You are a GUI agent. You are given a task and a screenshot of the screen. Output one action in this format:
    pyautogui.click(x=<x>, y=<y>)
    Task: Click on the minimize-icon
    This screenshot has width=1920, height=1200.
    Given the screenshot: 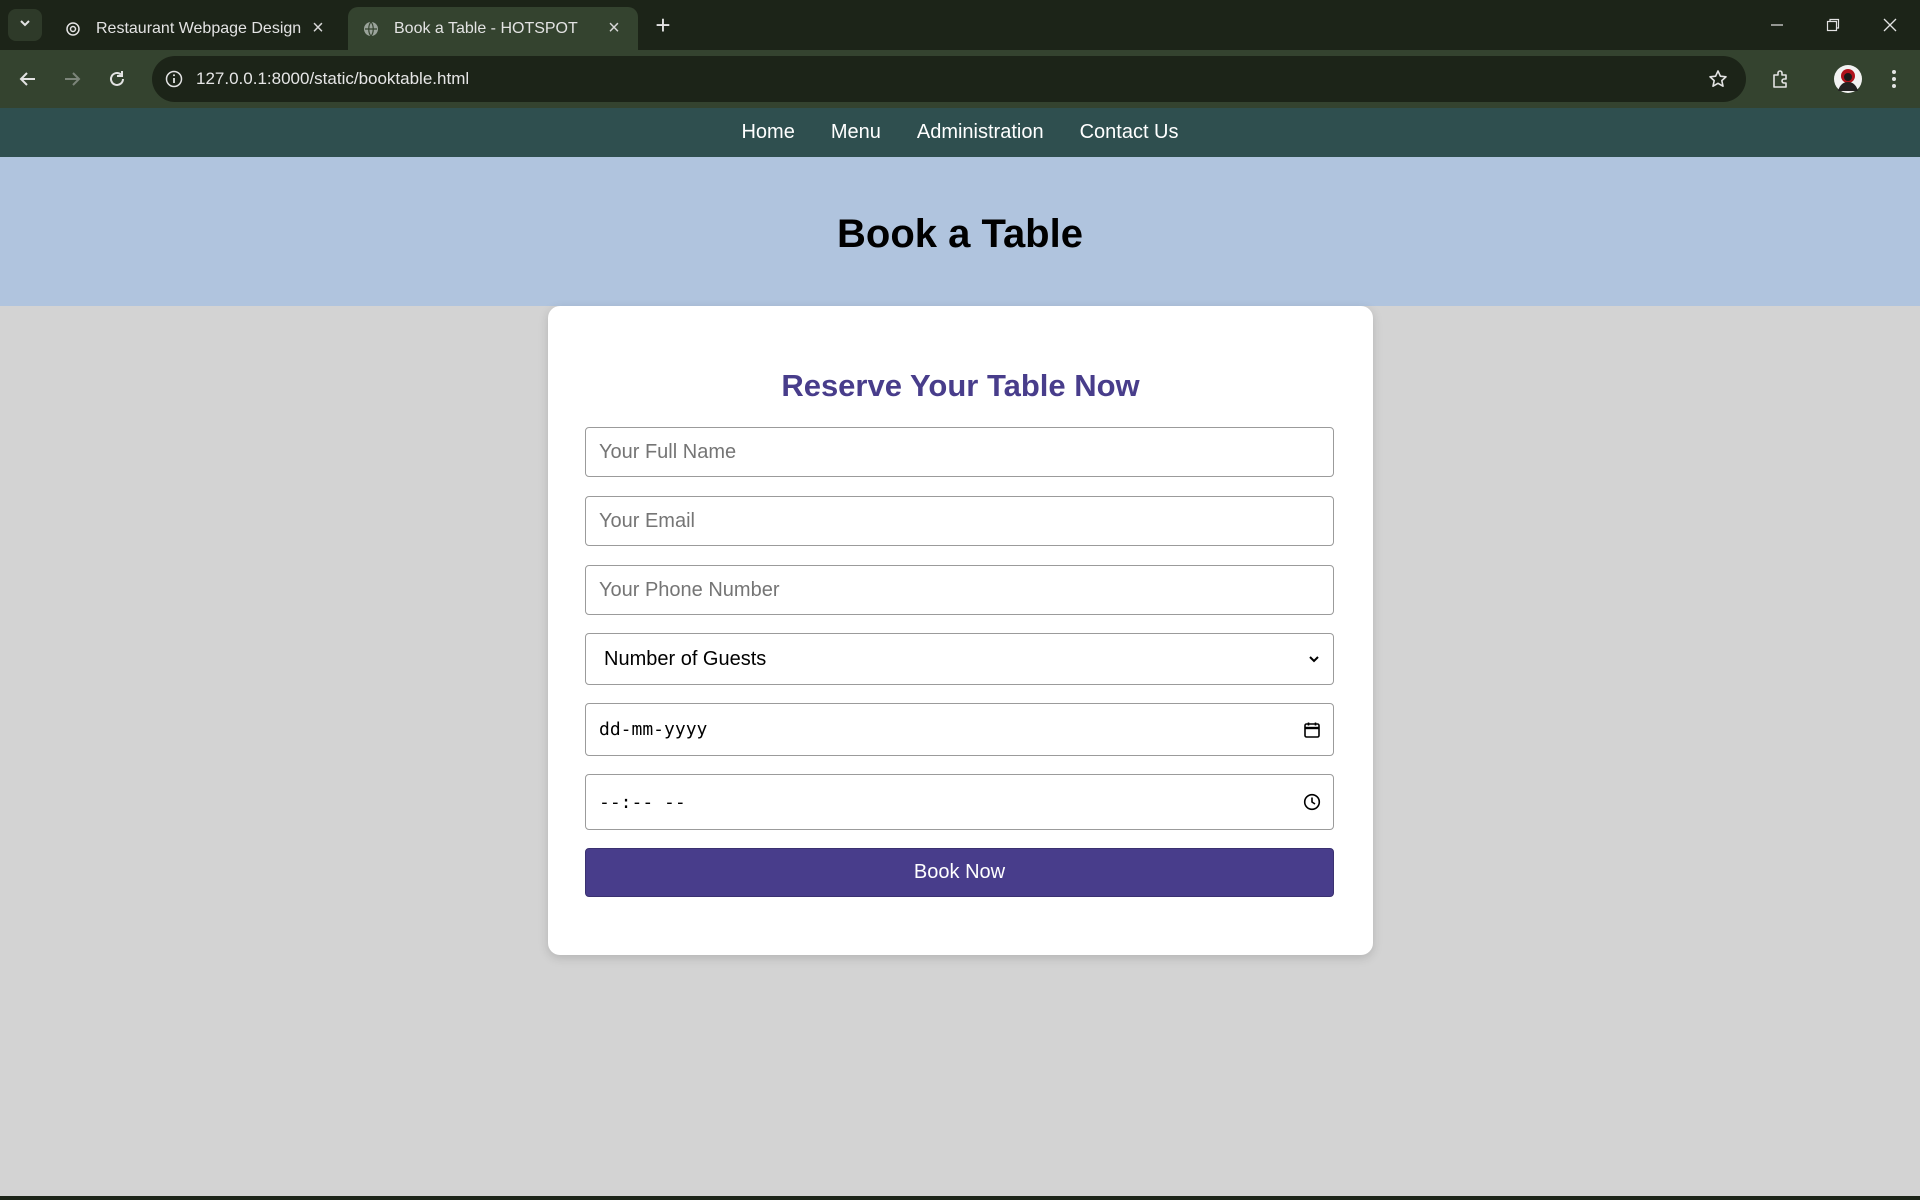 What is the action you would take?
    pyautogui.click(x=1777, y=25)
    